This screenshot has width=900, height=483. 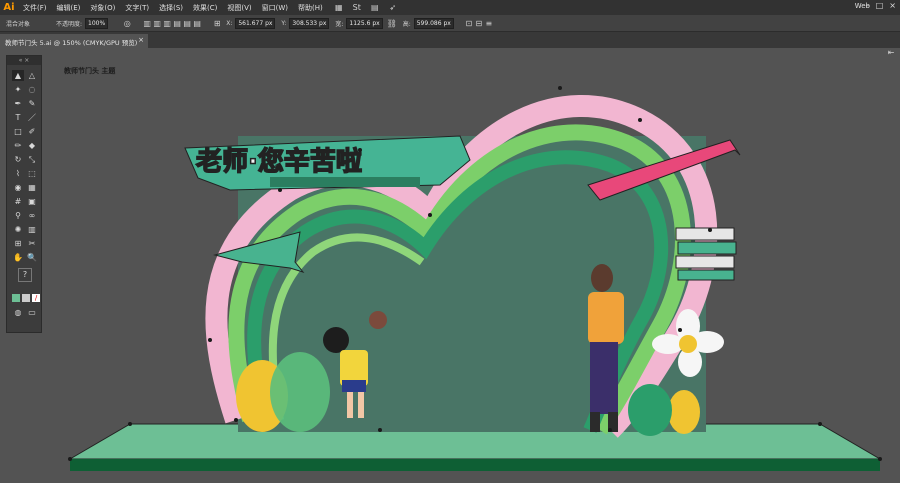 What do you see at coordinates (18, 215) in the screenshot?
I see `eyedropper-tool-icon: ⚲` at bounding box center [18, 215].